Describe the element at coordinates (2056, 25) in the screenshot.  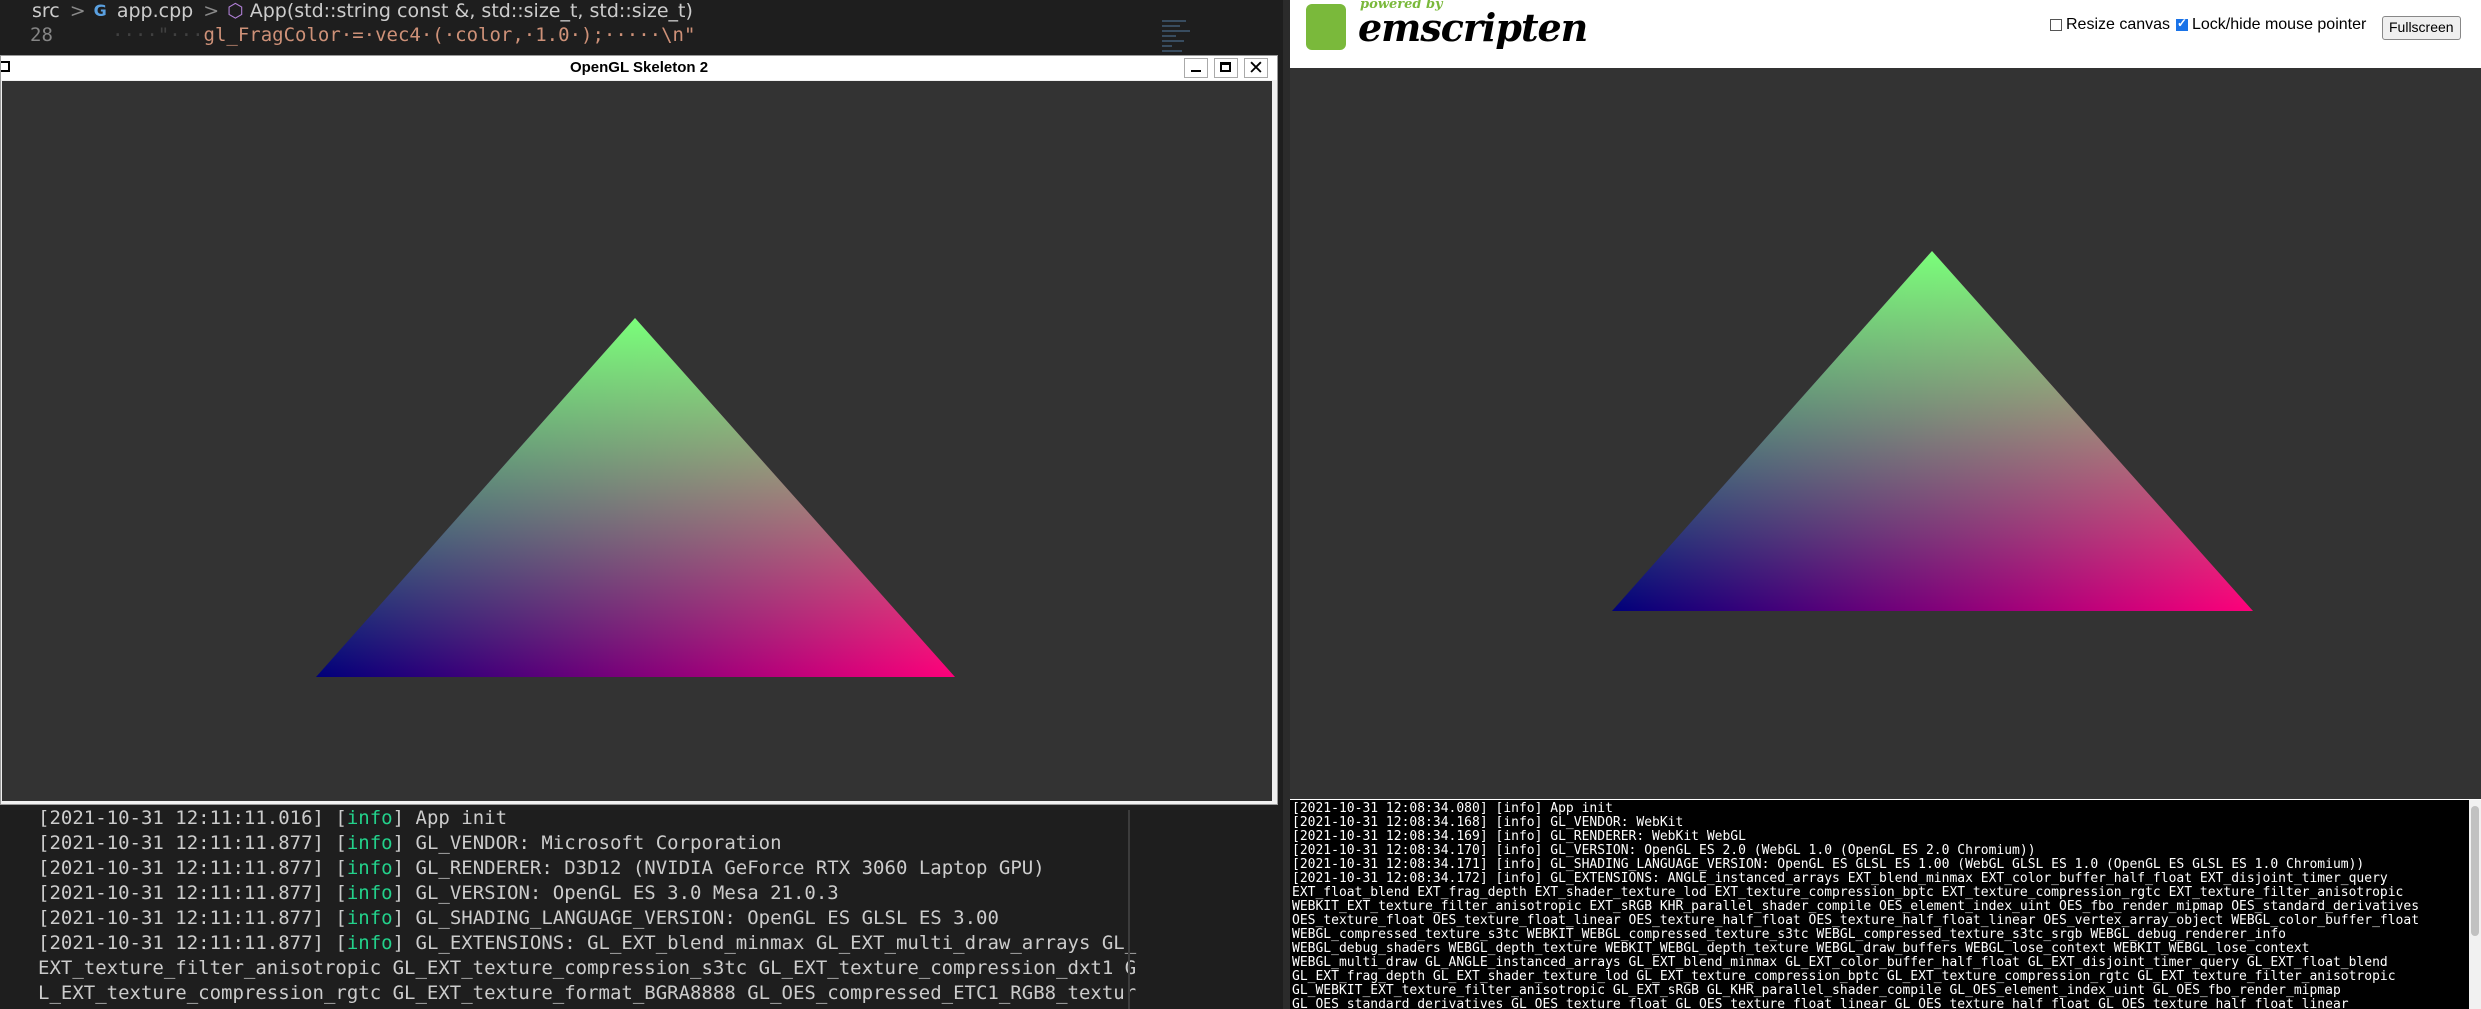
I see `resize-canvas-checkbox` at that location.